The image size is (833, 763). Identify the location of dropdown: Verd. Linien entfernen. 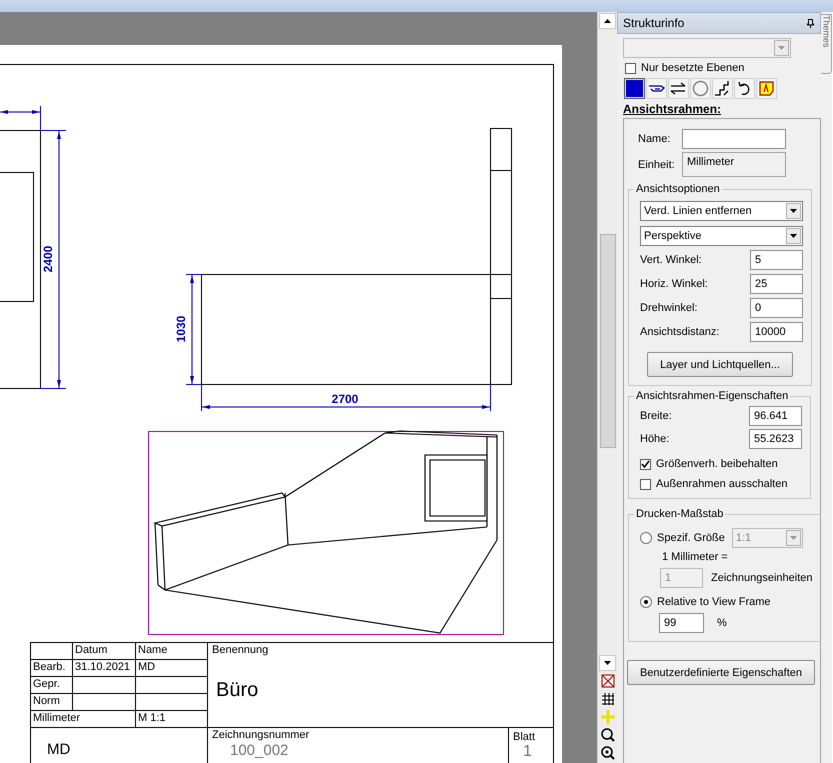
(721, 211).